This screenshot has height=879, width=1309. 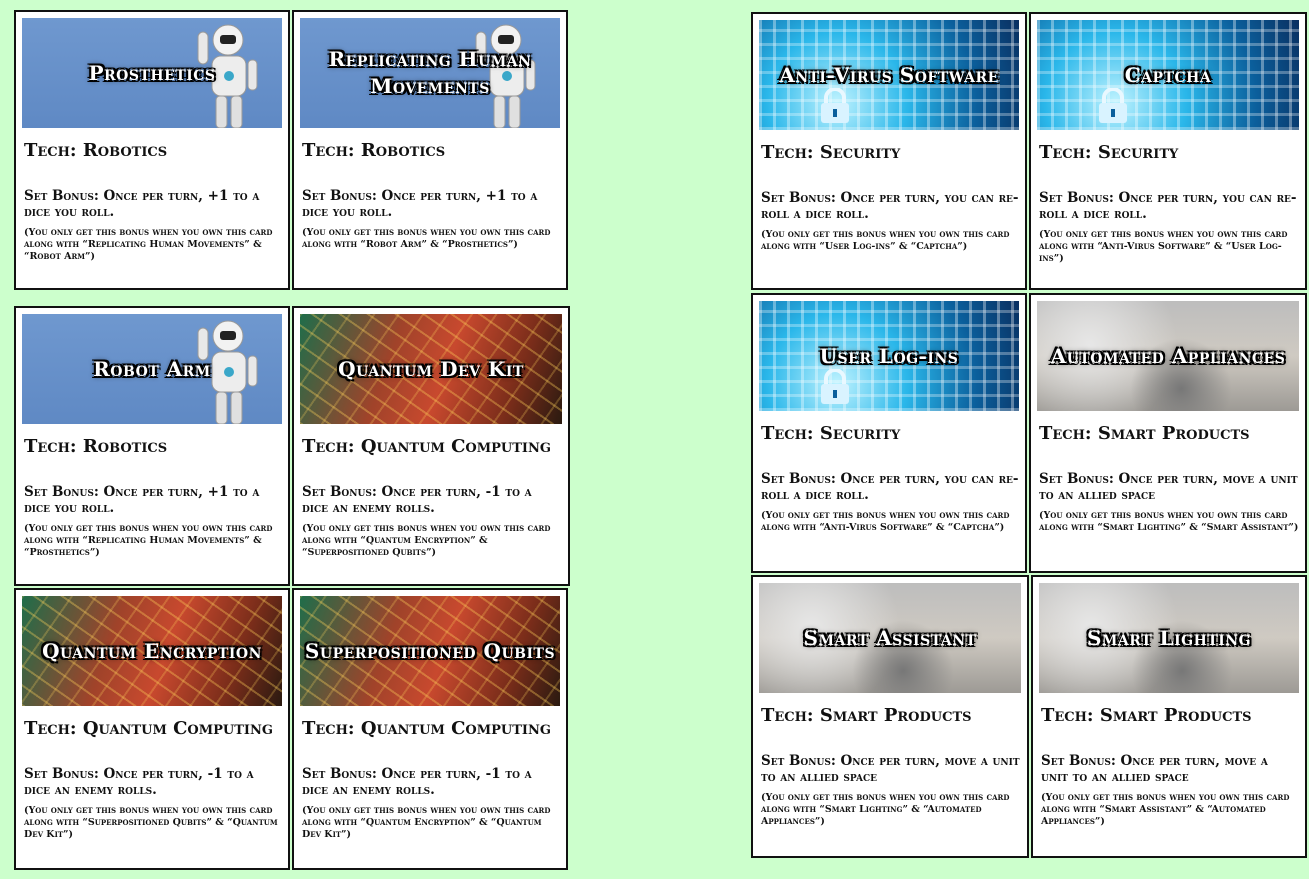 What do you see at coordinates (152, 72) in the screenshot?
I see `card-title: Prosthetics` at bounding box center [152, 72].